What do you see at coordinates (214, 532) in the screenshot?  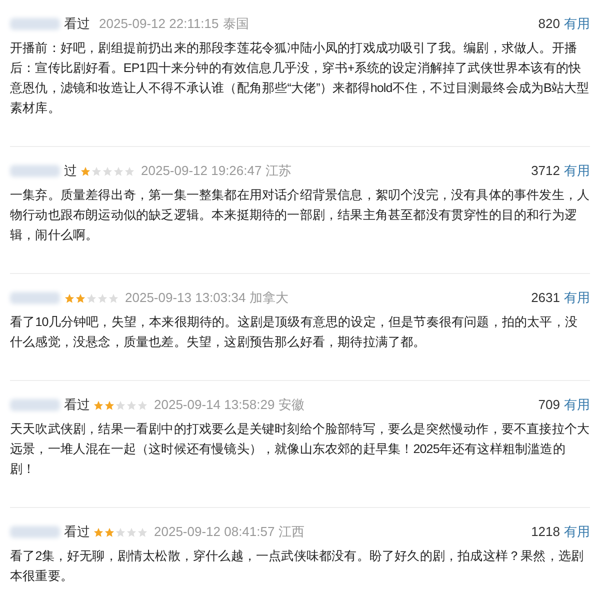 I see `review-time: 2025-09-12 08:41:57` at bounding box center [214, 532].